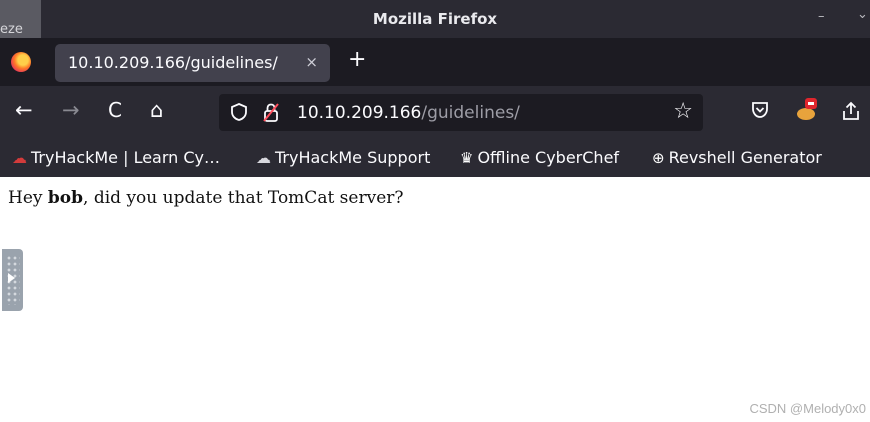  What do you see at coordinates (807, 408) in the screenshot?
I see `watermark: CSDN @Melody0x0` at bounding box center [807, 408].